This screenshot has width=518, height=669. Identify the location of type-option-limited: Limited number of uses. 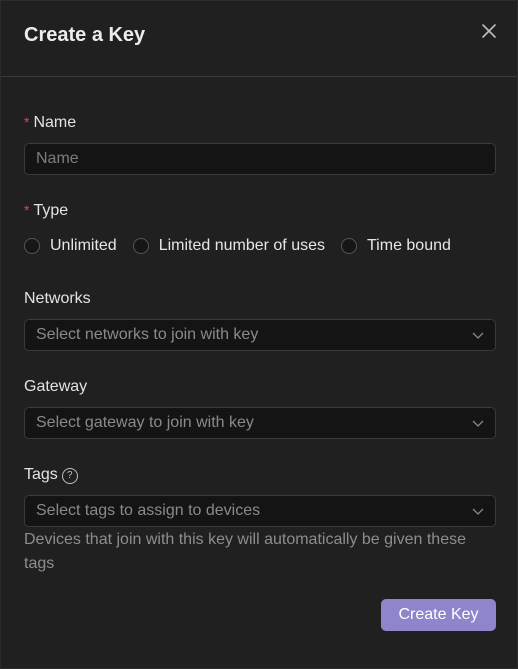
(228, 246).